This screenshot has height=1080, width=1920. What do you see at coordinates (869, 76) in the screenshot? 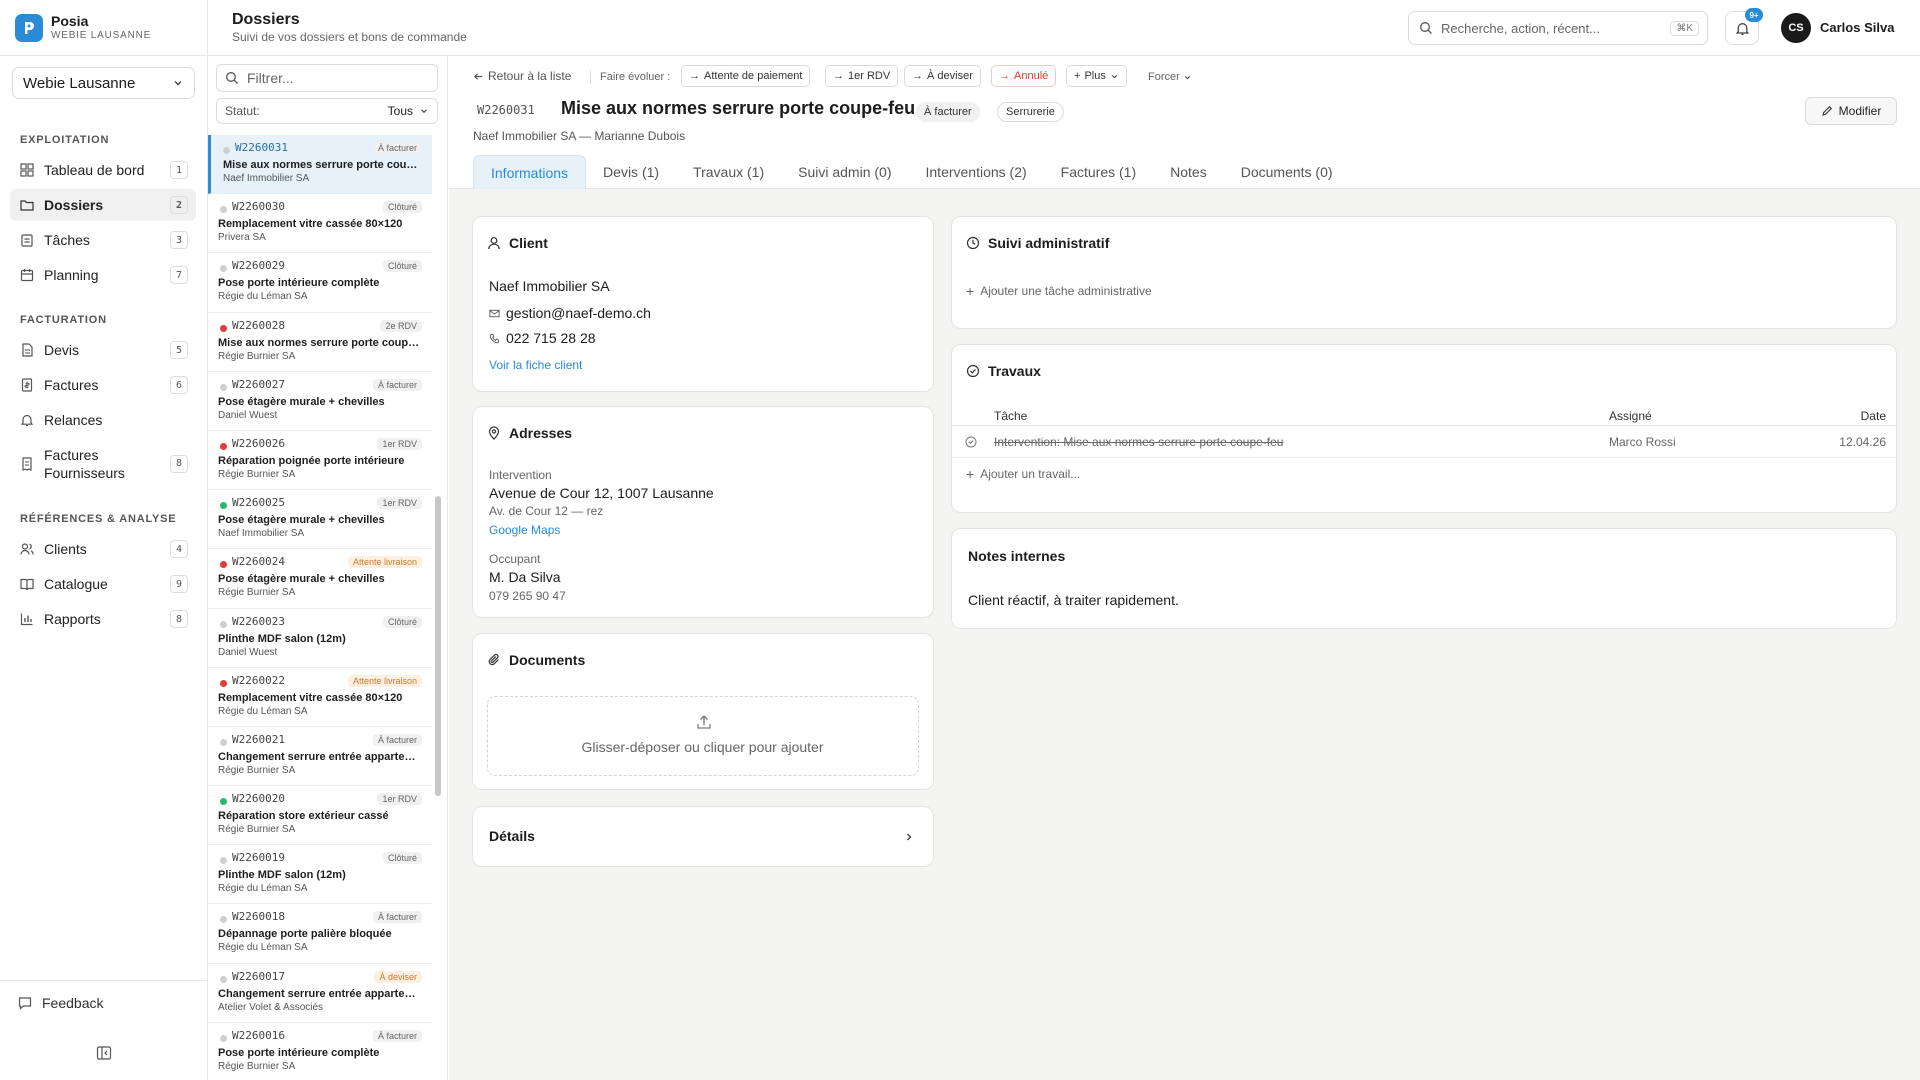
I see `chip-label: 1er RDV` at bounding box center [869, 76].